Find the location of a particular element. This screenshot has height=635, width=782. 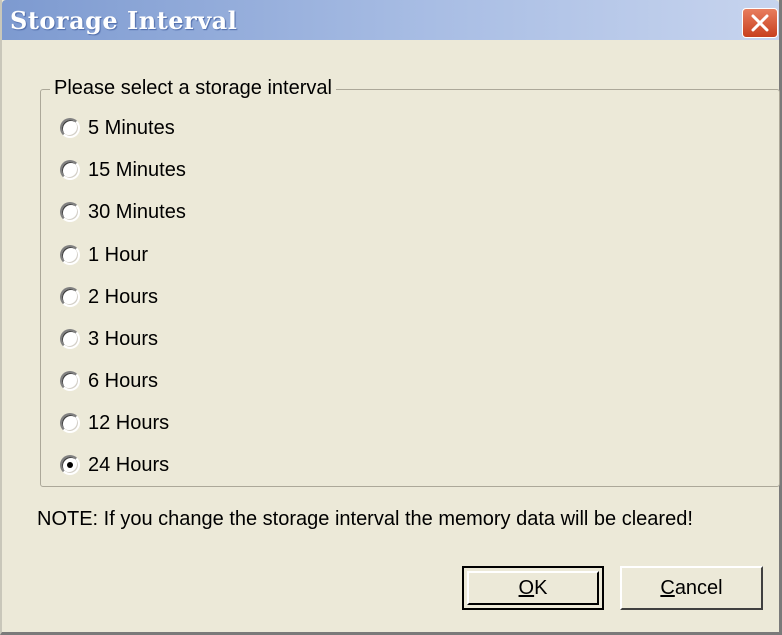

cancel-button: Cancel is located at coordinates (691, 588).